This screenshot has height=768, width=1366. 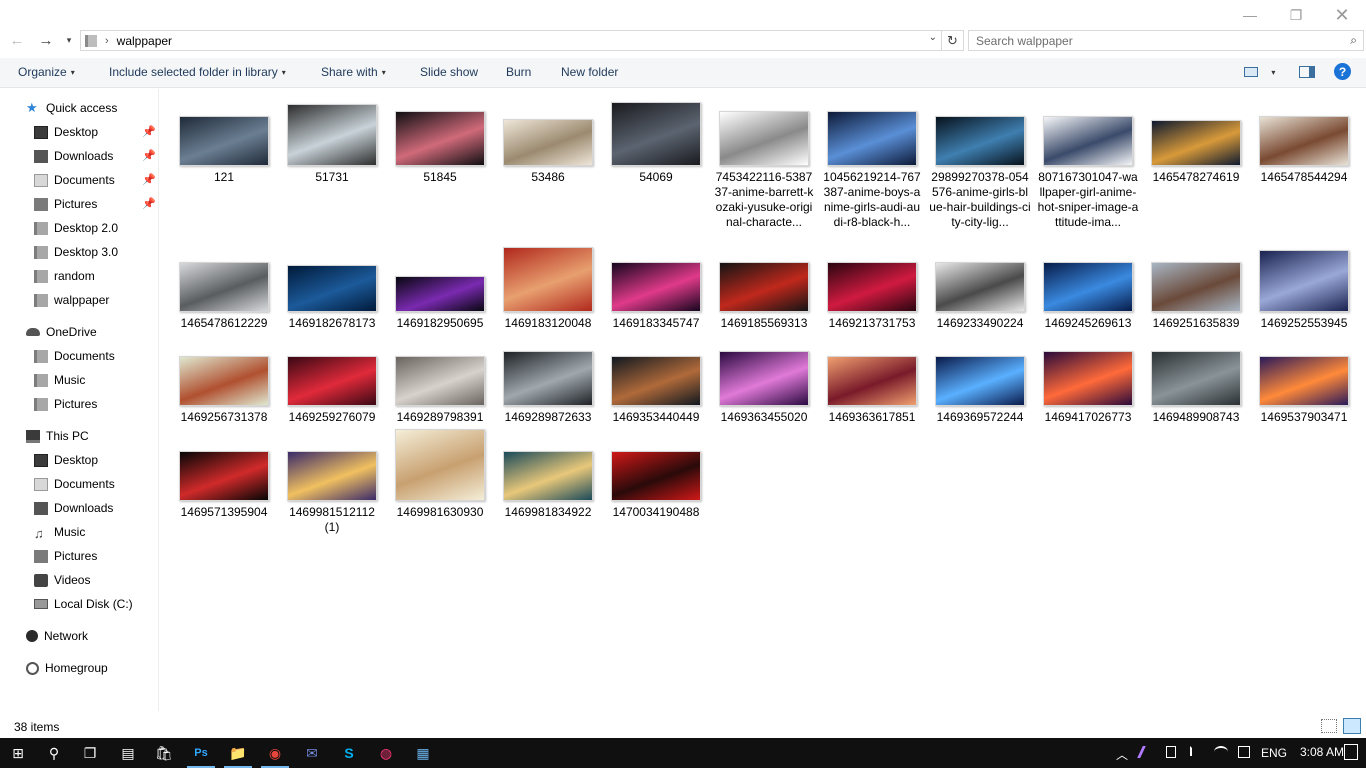 What do you see at coordinates (17, 40) in the screenshot?
I see `back-button: ←` at bounding box center [17, 40].